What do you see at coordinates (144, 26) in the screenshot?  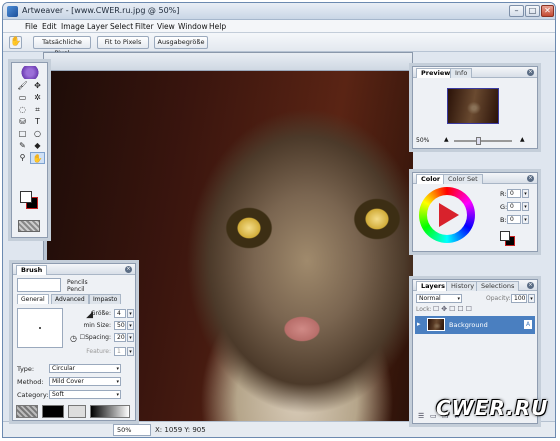 I see `menu-filter: Filter` at bounding box center [144, 26].